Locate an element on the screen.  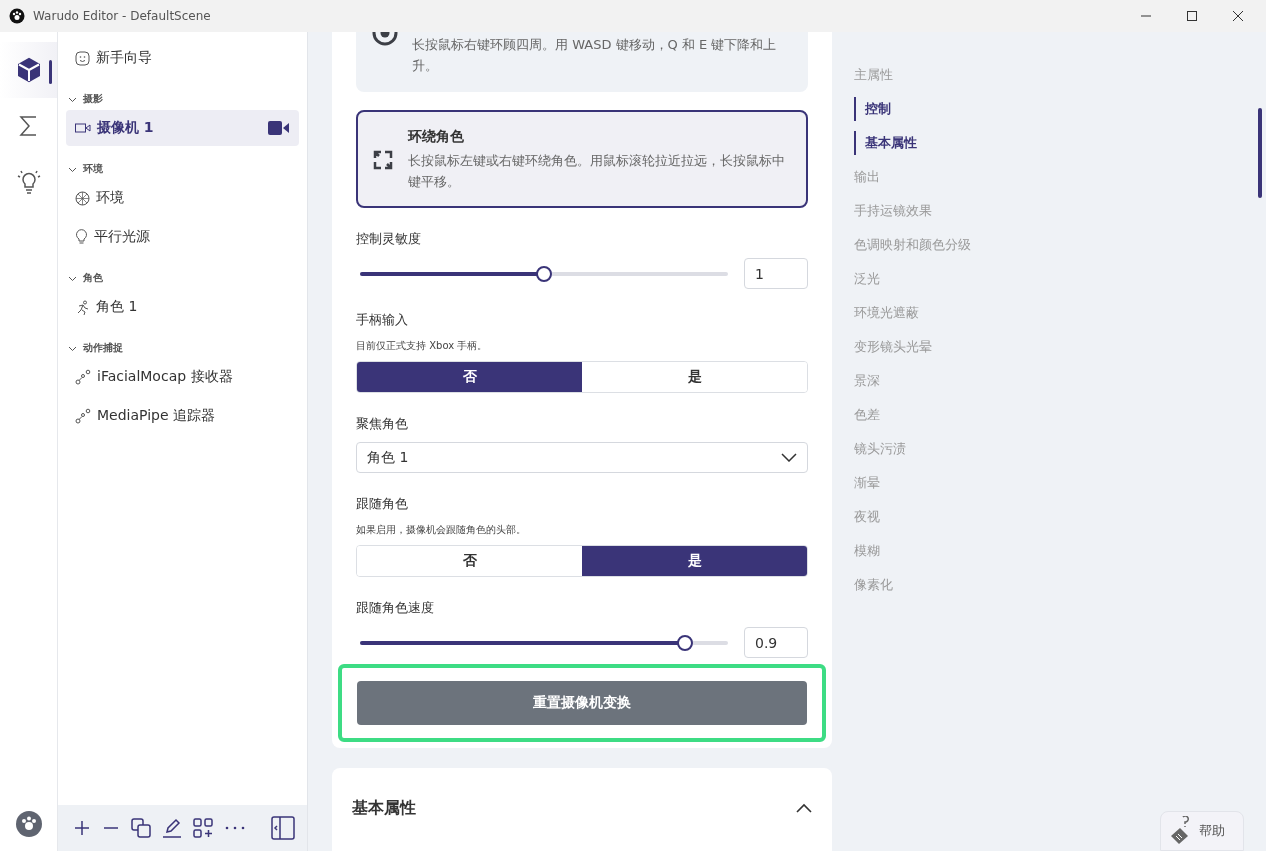
running-figure-icon is located at coordinates (82, 307).